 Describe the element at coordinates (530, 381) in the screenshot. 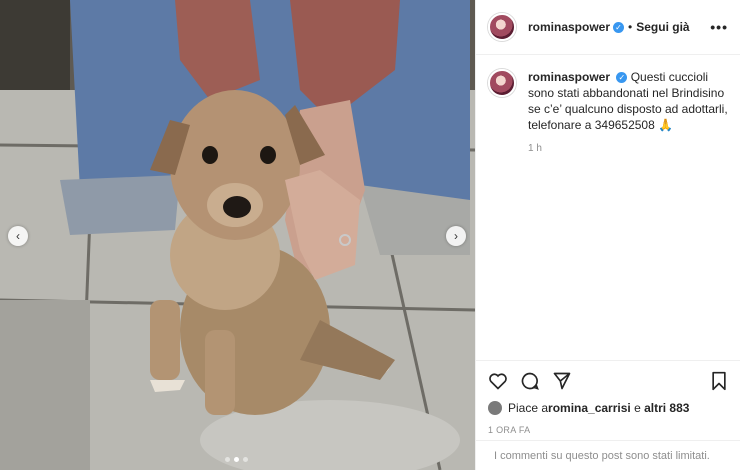

I see `comment-icon` at that location.